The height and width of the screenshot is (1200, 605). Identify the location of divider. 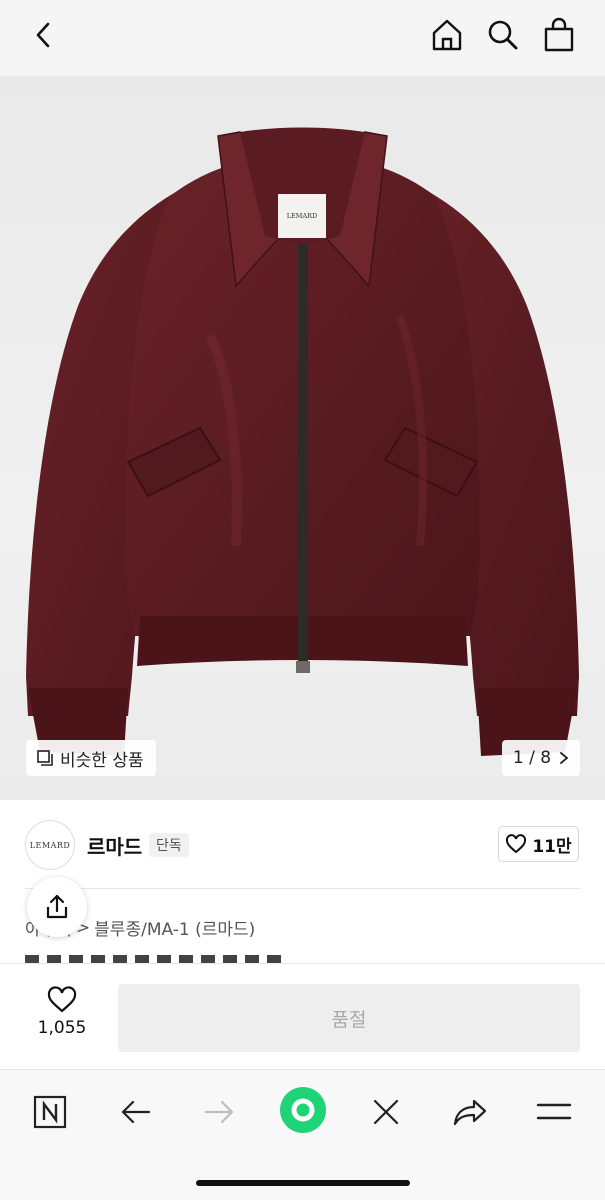
(302, 888).